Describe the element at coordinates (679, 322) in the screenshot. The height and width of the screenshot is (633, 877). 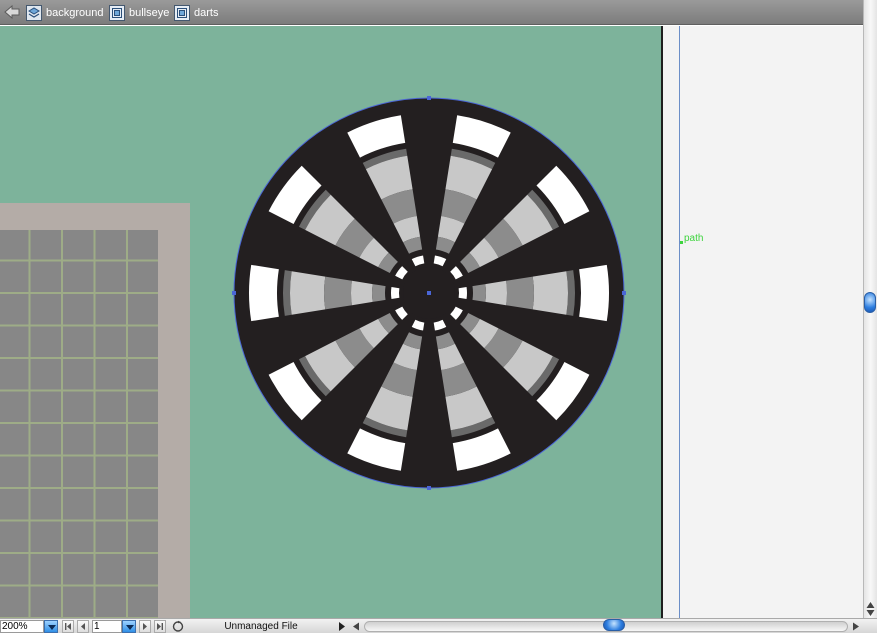
I see `guide-line` at that location.